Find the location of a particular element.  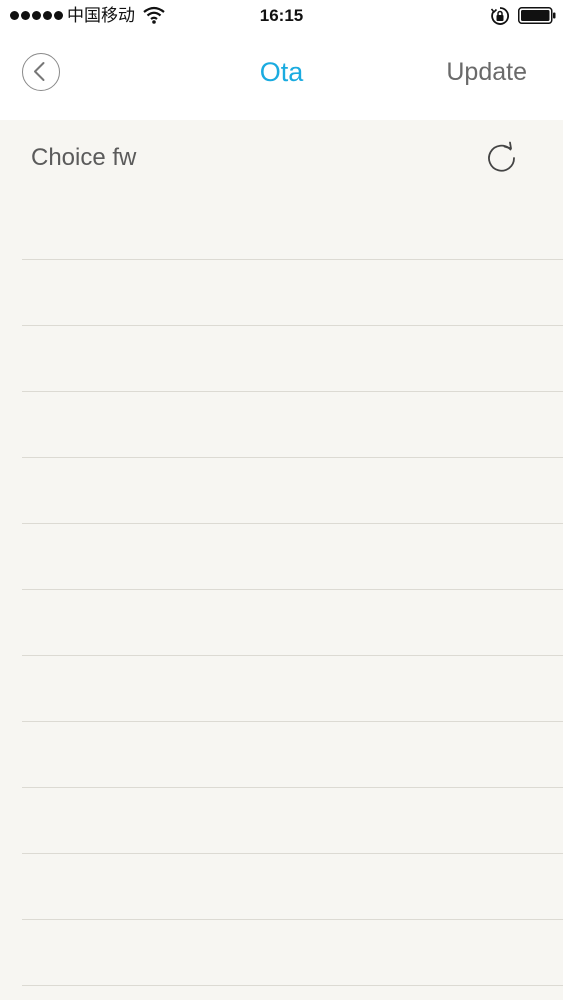

refresh-icon is located at coordinates (502, 158).